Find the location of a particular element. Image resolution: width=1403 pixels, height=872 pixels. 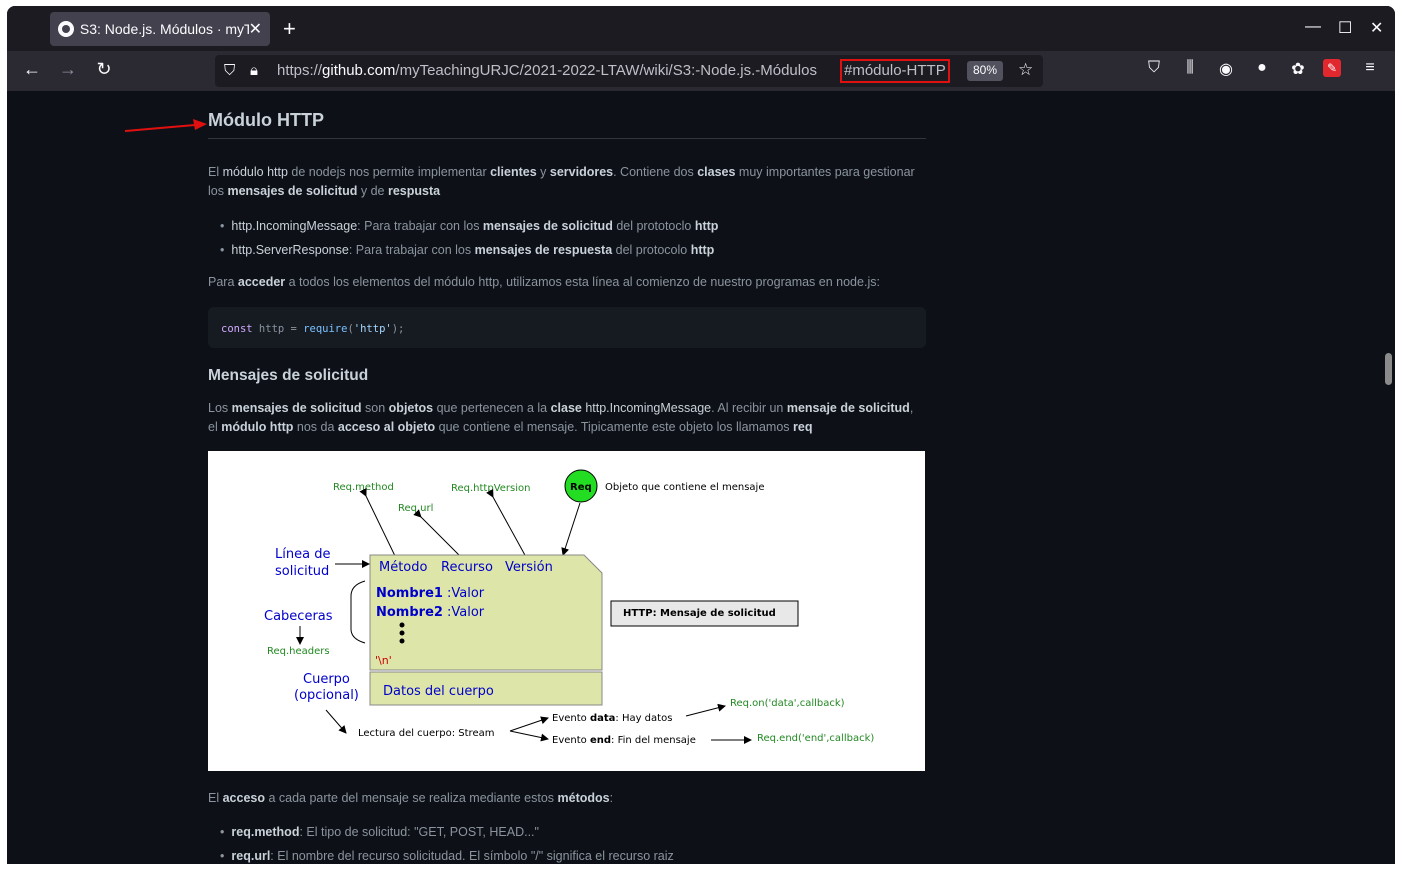

github-favicon-icon is located at coordinates (66, 29).